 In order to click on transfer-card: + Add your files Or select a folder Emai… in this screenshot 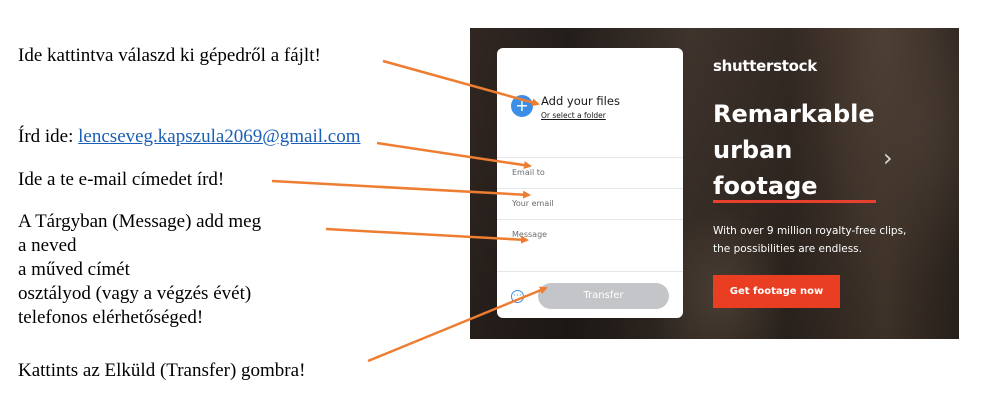, I will do `click(590, 183)`.